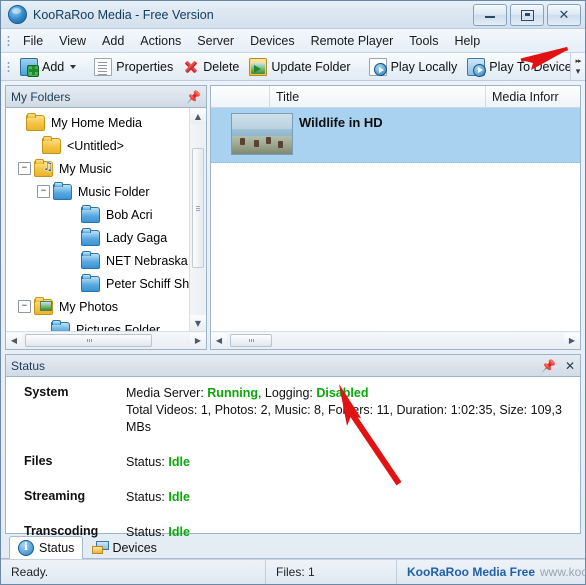  I want to click on folder-photo-icon, so click(43, 305).